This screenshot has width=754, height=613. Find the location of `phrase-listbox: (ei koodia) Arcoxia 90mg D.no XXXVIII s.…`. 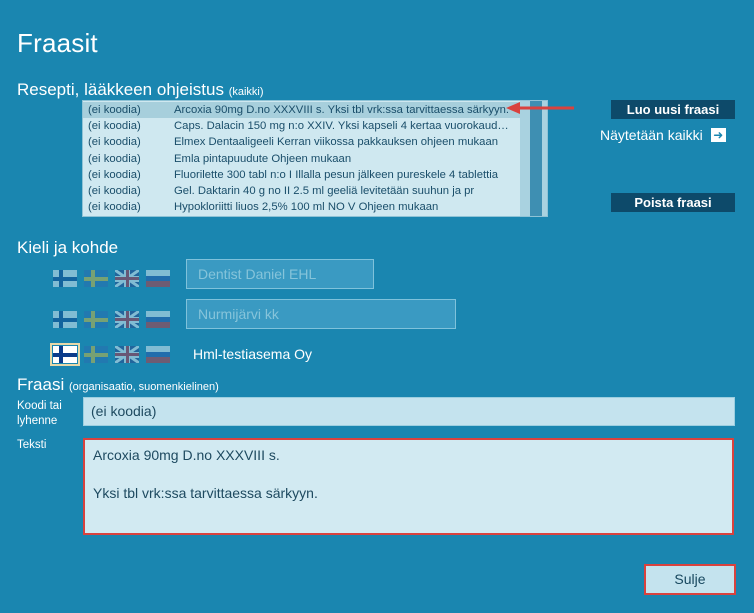

phrase-listbox: (ei koodia) Arcoxia 90mg D.no XXXVIII s.… is located at coordinates (315, 158).